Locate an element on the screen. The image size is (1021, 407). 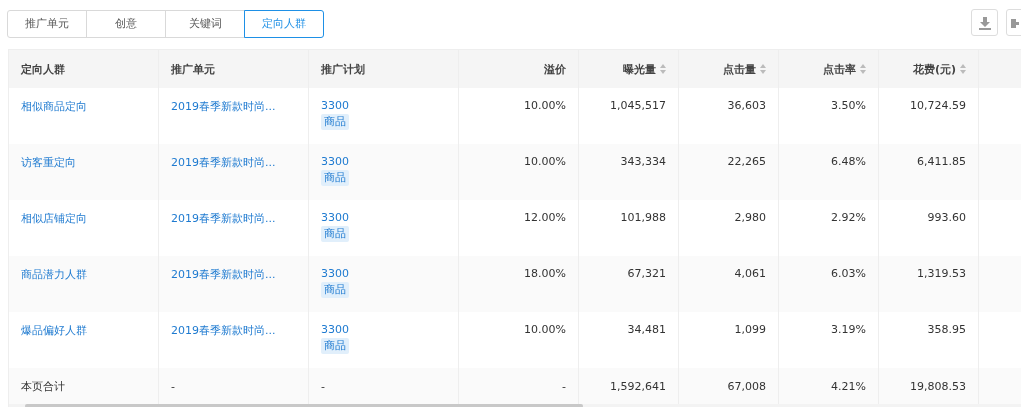
tab: 创意 is located at coordinates (126, 23).